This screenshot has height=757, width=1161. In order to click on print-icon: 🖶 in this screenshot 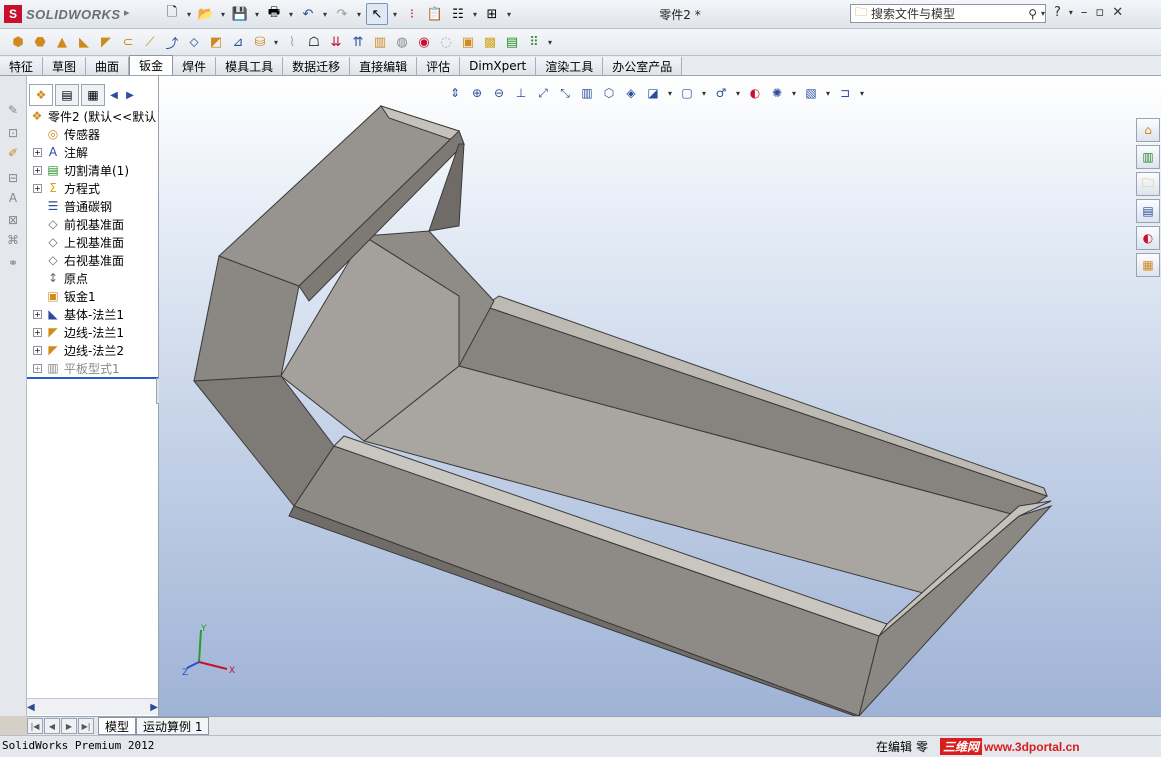, I will do `click(274, 14)`.